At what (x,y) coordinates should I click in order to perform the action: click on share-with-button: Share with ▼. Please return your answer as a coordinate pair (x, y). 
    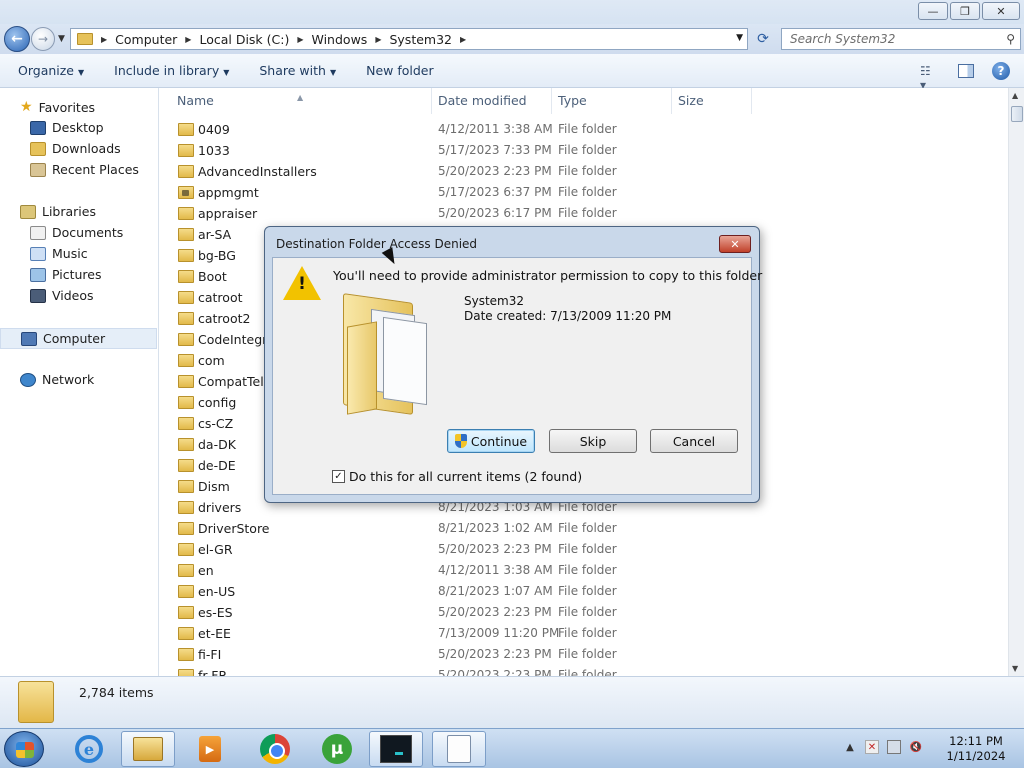
    Looking at the image, I should click on (297, 70).